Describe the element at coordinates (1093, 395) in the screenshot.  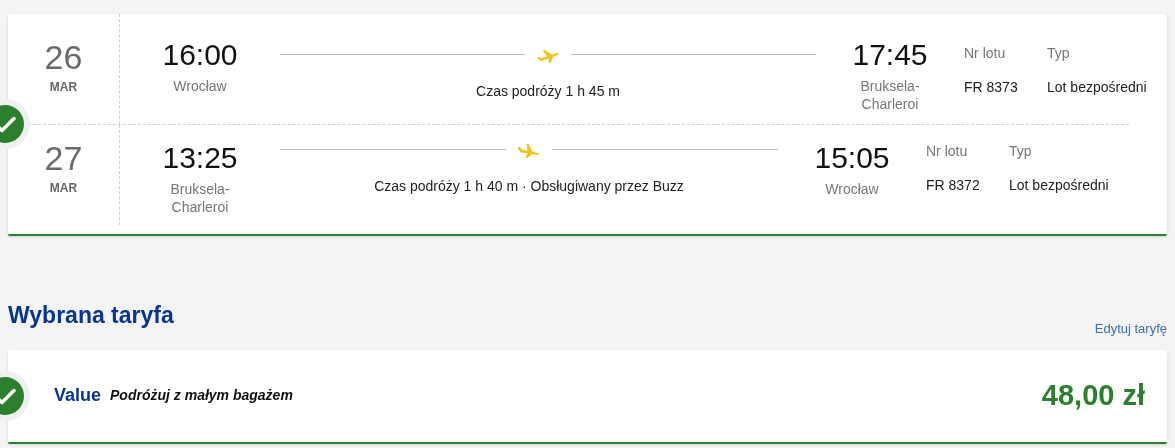
I see `fare-price: 48,00 zł` at that location.